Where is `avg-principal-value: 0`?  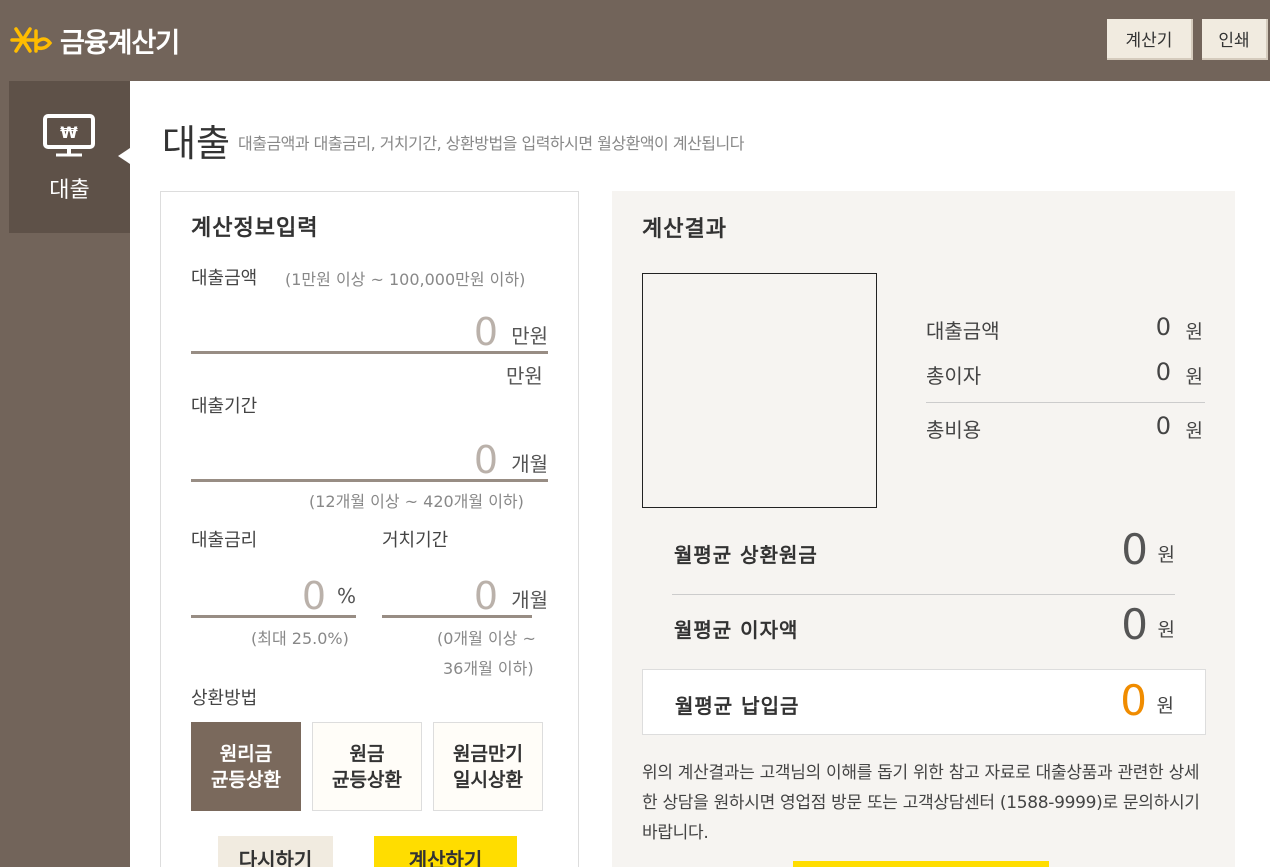 avg-principal-value: 0 is located at coordinates (1134, 549).